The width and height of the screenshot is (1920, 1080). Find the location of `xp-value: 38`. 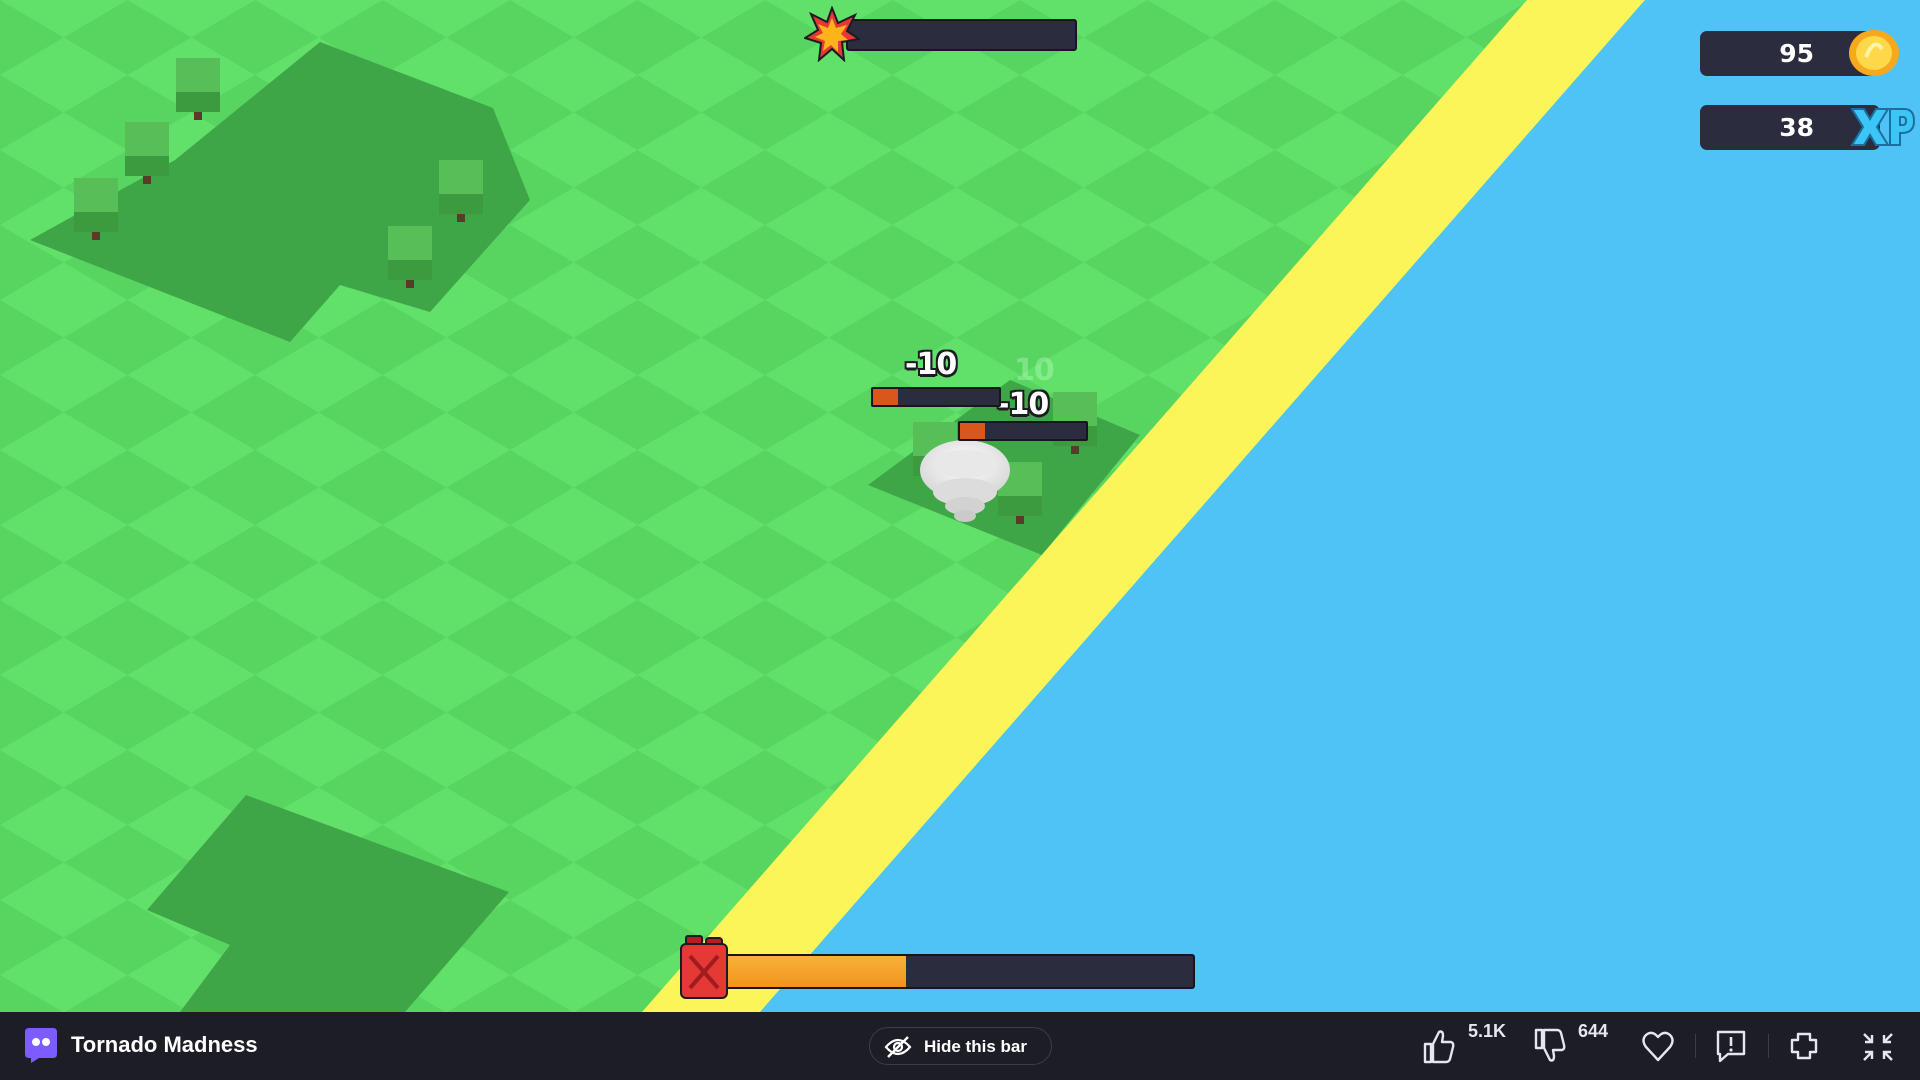

xp-value: 38 is located at coordinates (1796, 127).